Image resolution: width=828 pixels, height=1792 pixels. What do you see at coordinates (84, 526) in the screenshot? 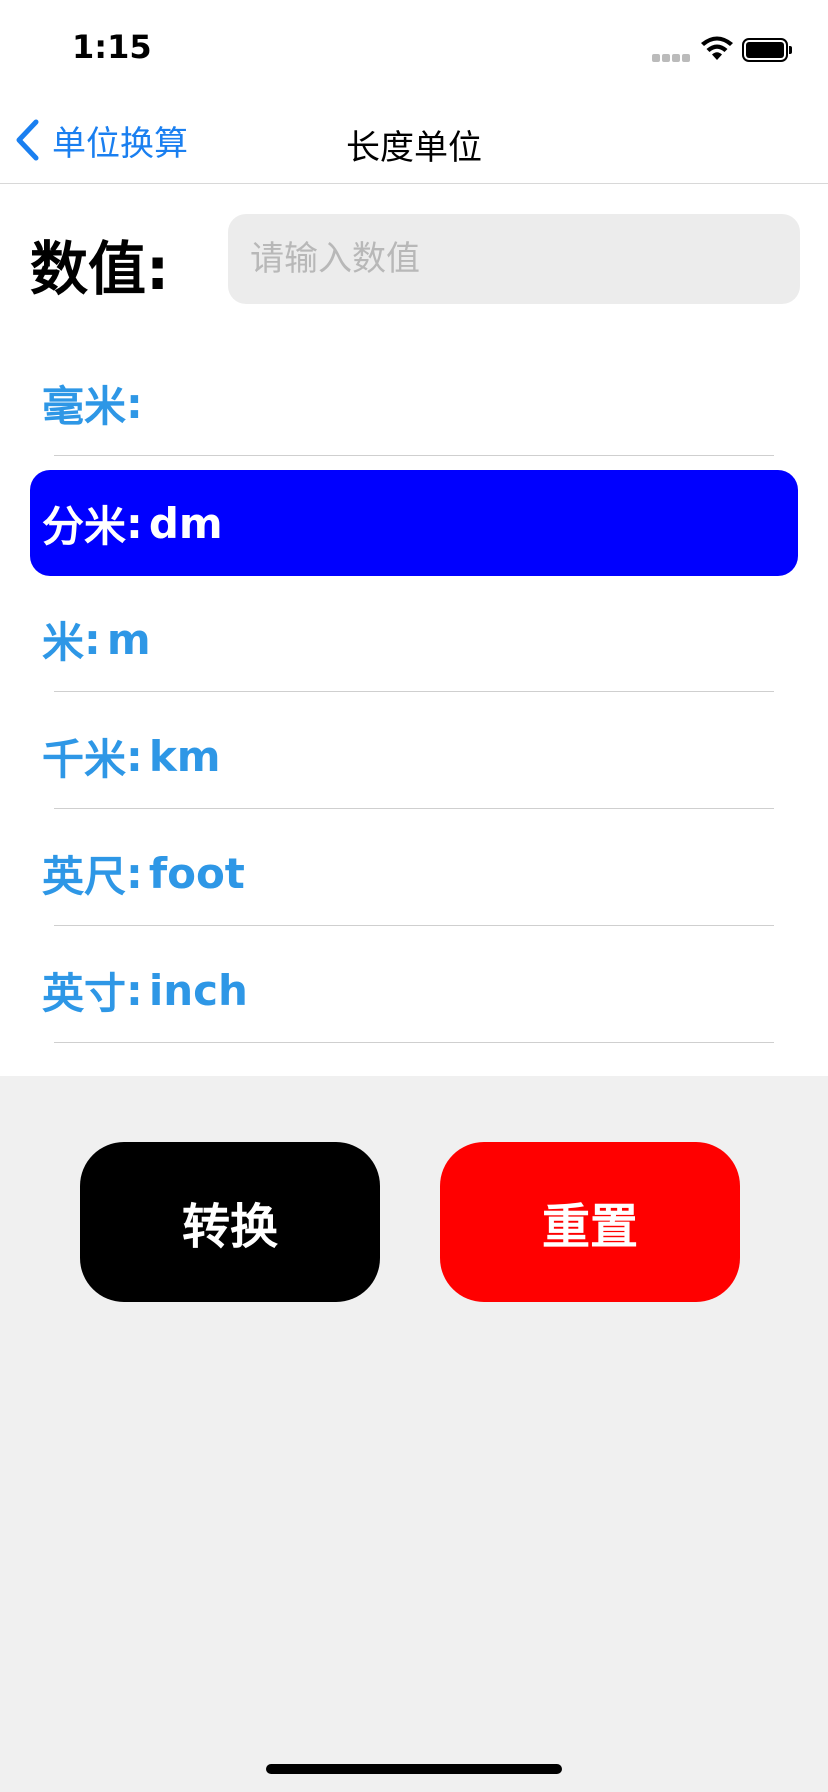
I see `unit-name: 分米` at bounding box center [84, 526].